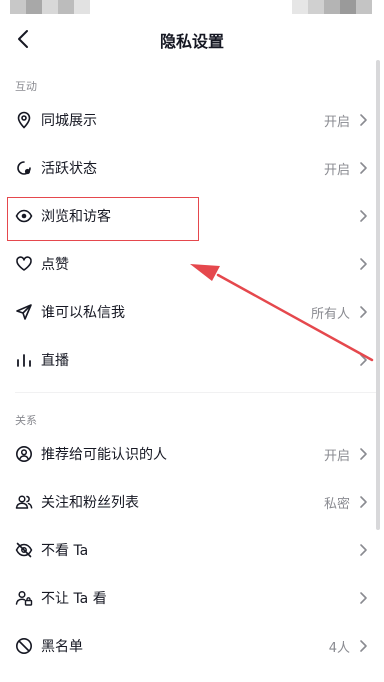 This screenshot has width=384, height=682. What do you see at coordinates (74, 599) in the screenshot?
I see `row-label: 不让 Ta 看` at bounding box center [74, 599].